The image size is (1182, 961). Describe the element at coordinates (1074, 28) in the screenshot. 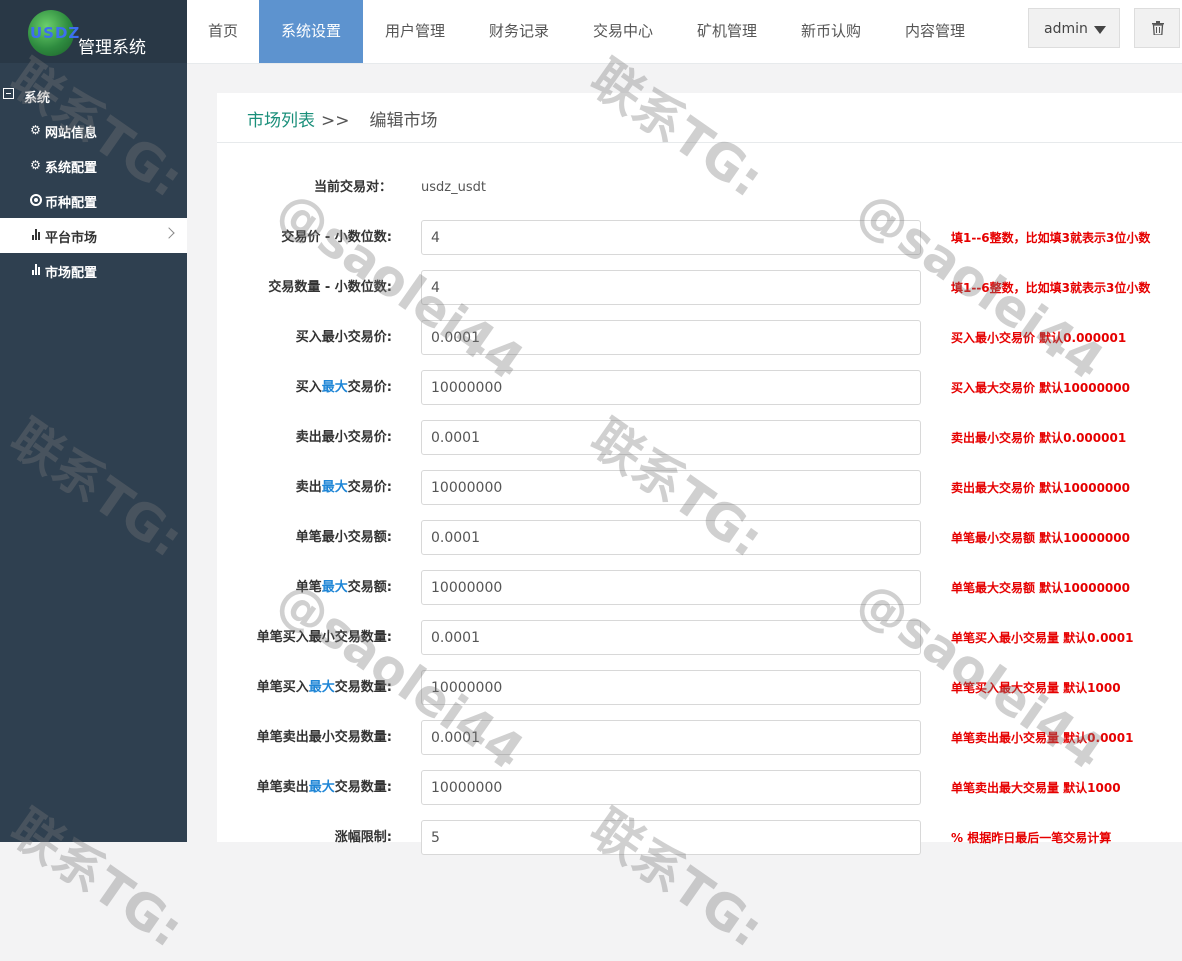

I see `user-menu-button: admin` at that location.